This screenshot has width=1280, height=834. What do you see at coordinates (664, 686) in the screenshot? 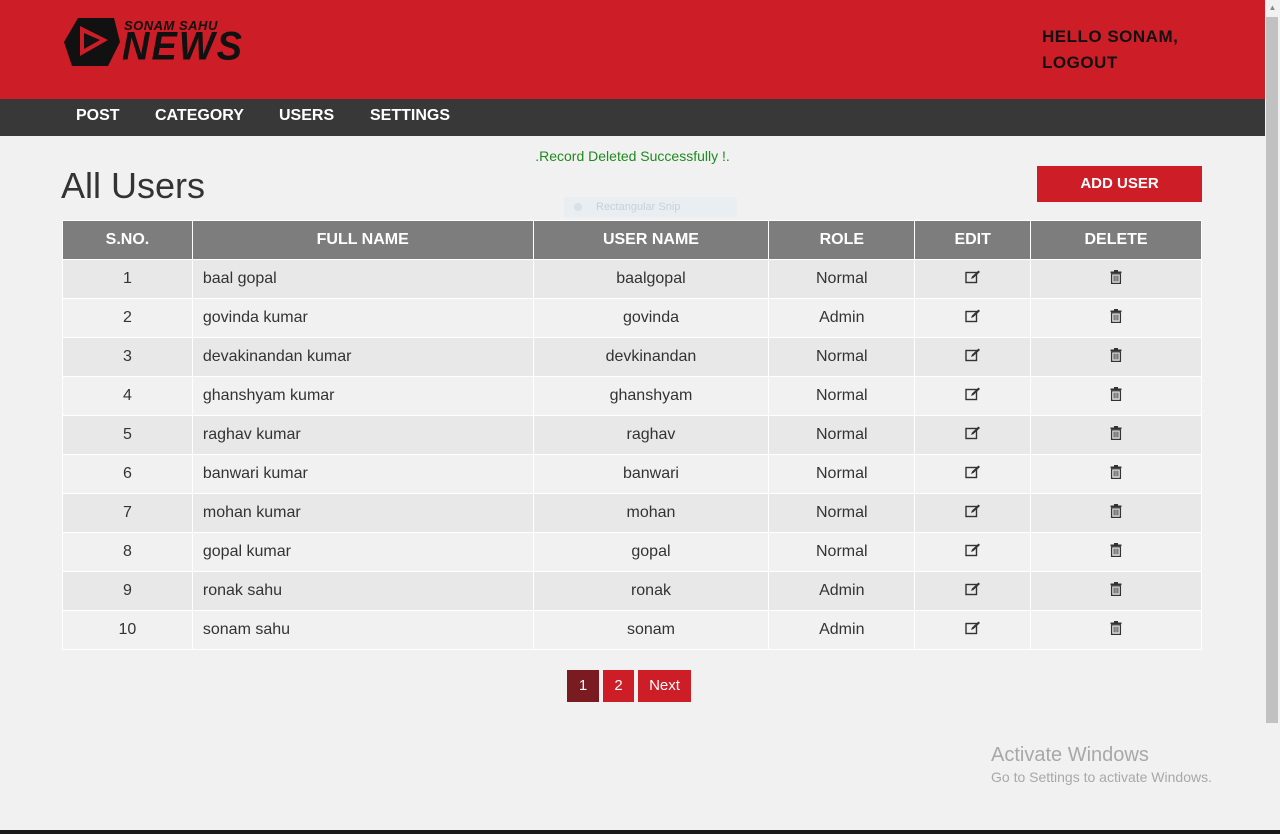
I see `next-page-button: Next` at bounding box center [664, 686].